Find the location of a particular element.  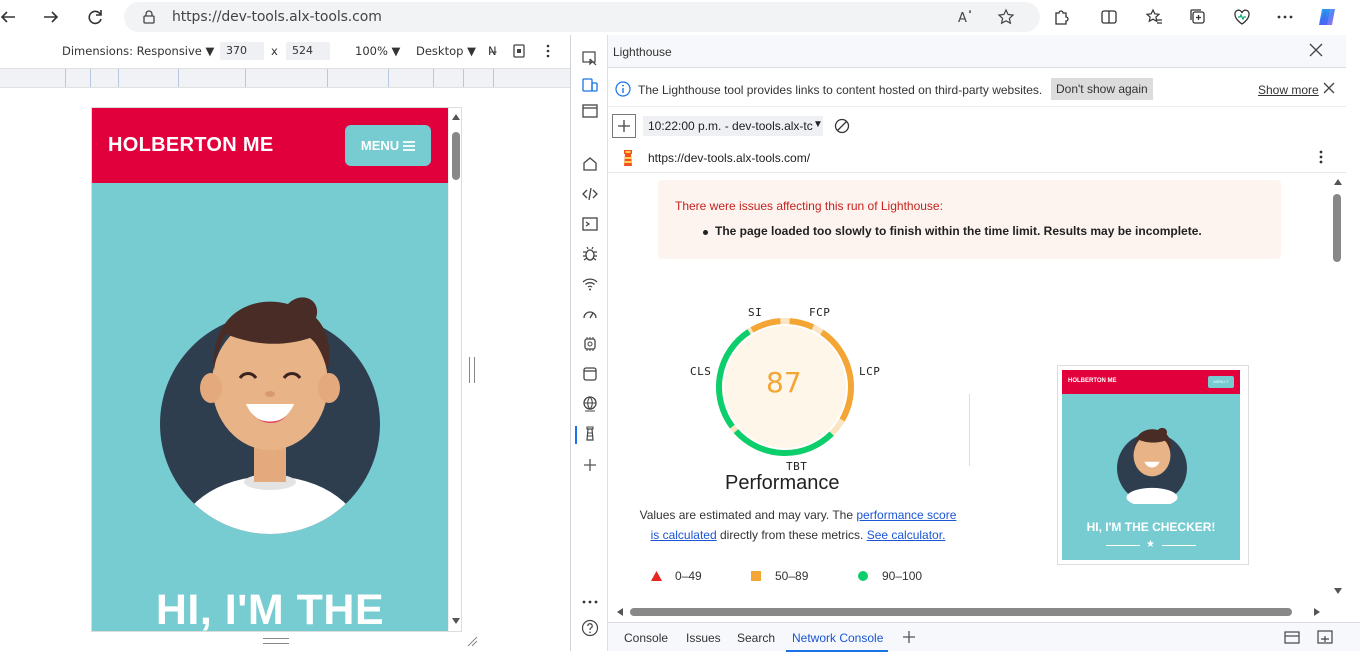

forward-icon is located at coordinates (51, 17).